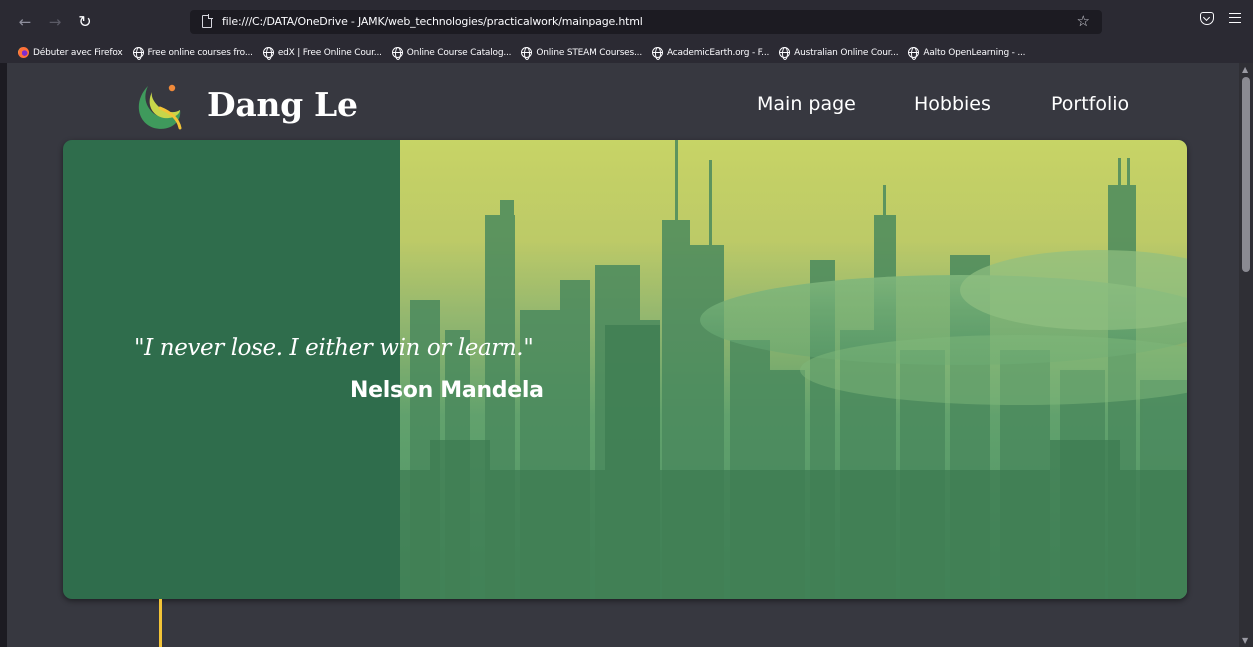 This screenshot has height=647, width=1253. Describe the element at coordinates (25, 22) in the screenshot. I see `back-arrow-icon: ←` at that location.